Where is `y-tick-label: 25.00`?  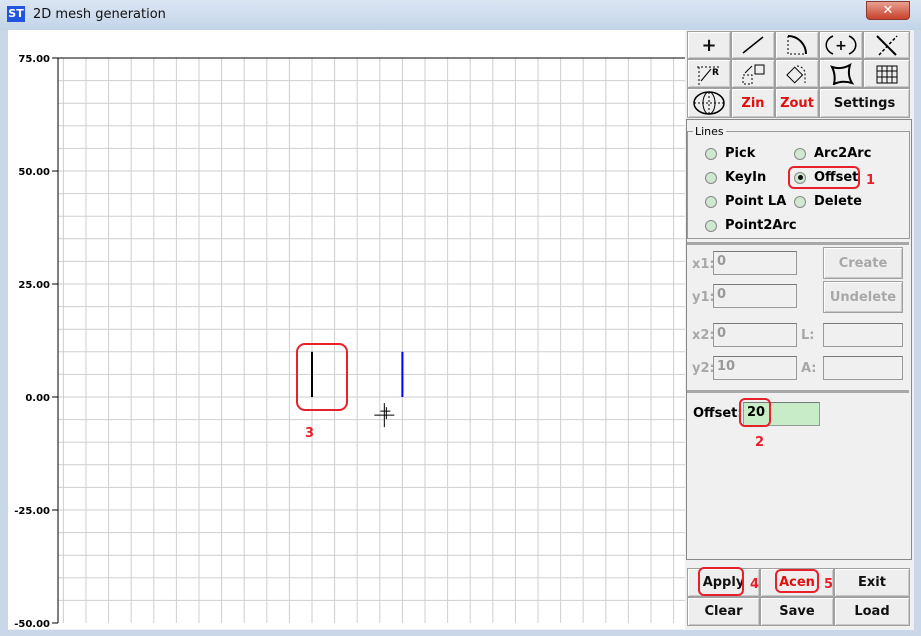 y-tick-label: 25.00 is located at coordinates (34, 285).